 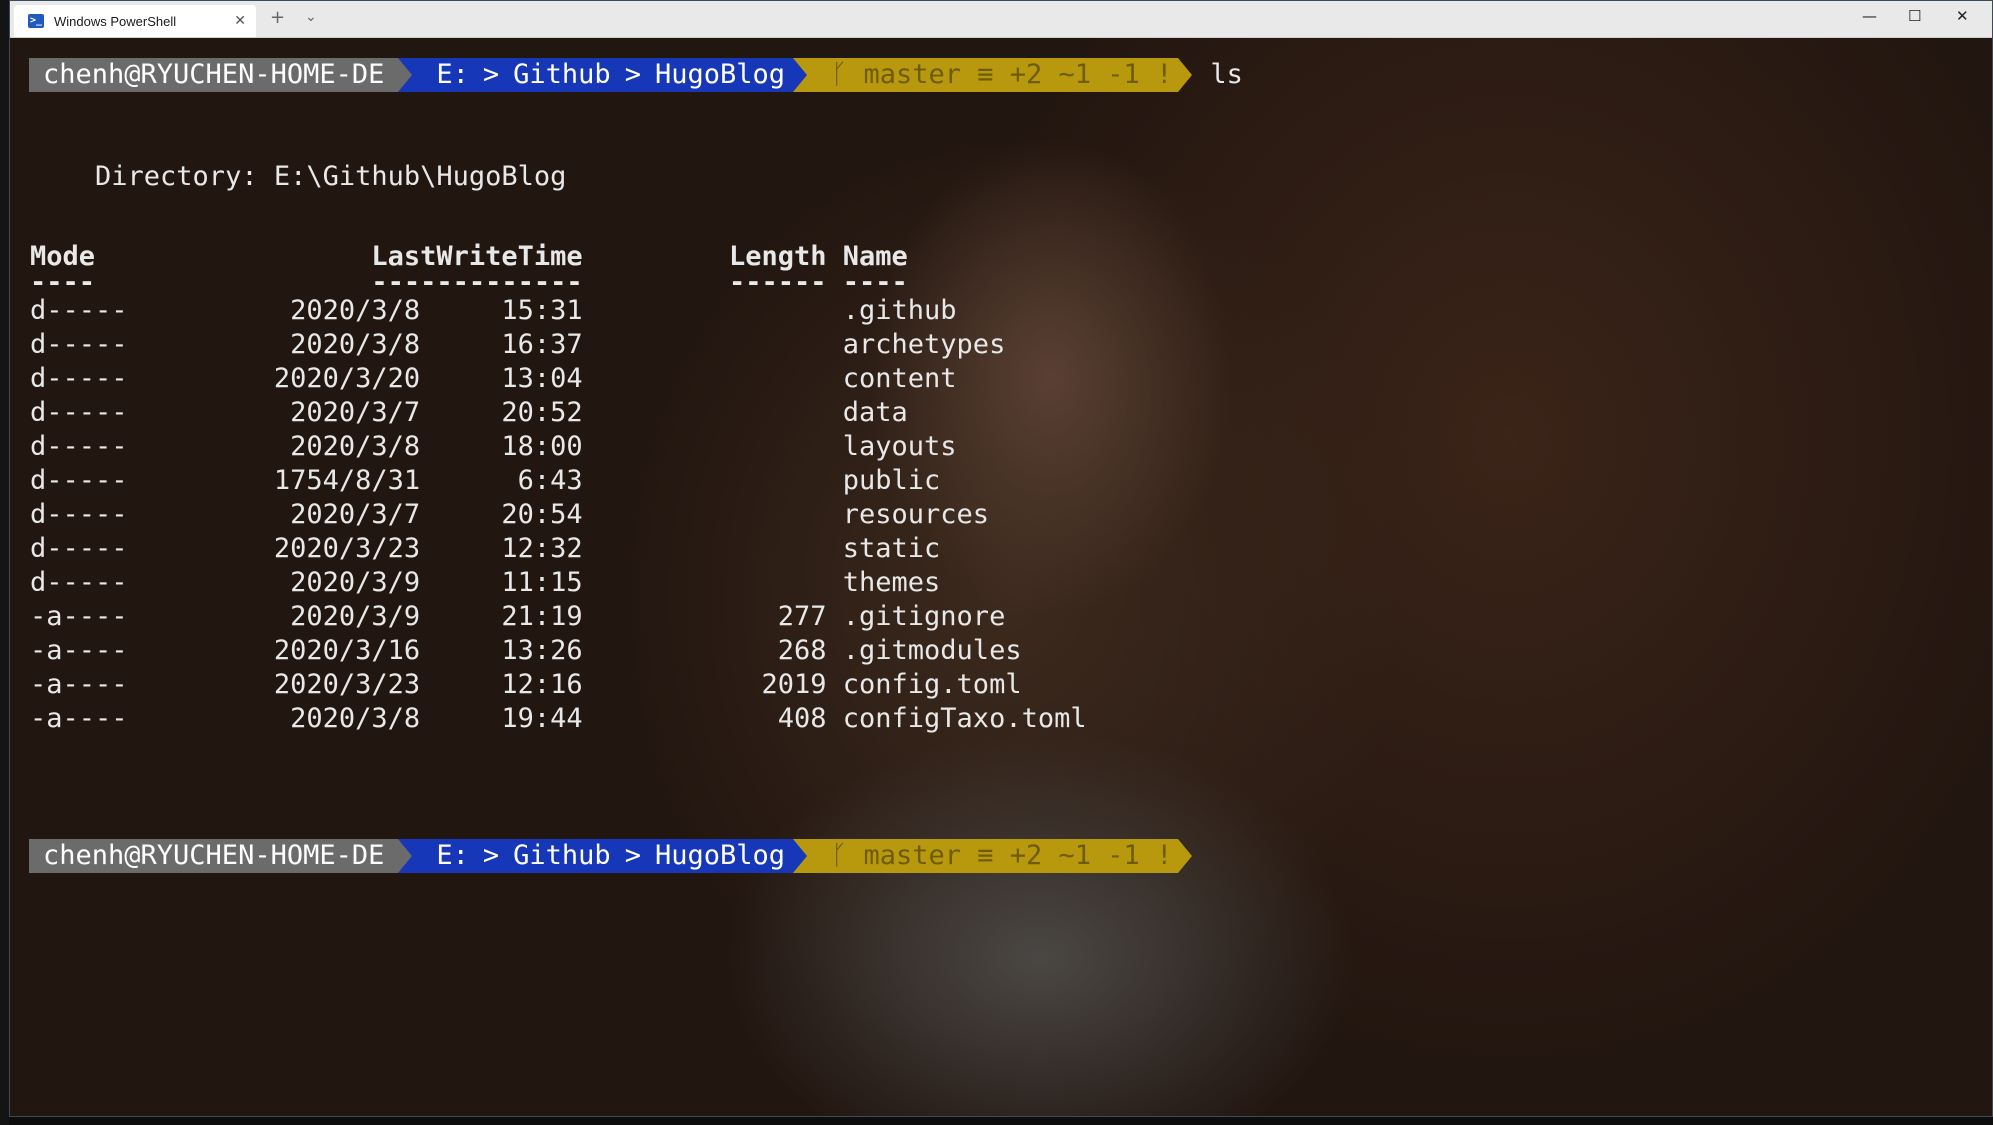 What do you see at coordinates (1869, 16) in the screenshot?
I see `minimize-button: —` at bounding box center [1869, 16].